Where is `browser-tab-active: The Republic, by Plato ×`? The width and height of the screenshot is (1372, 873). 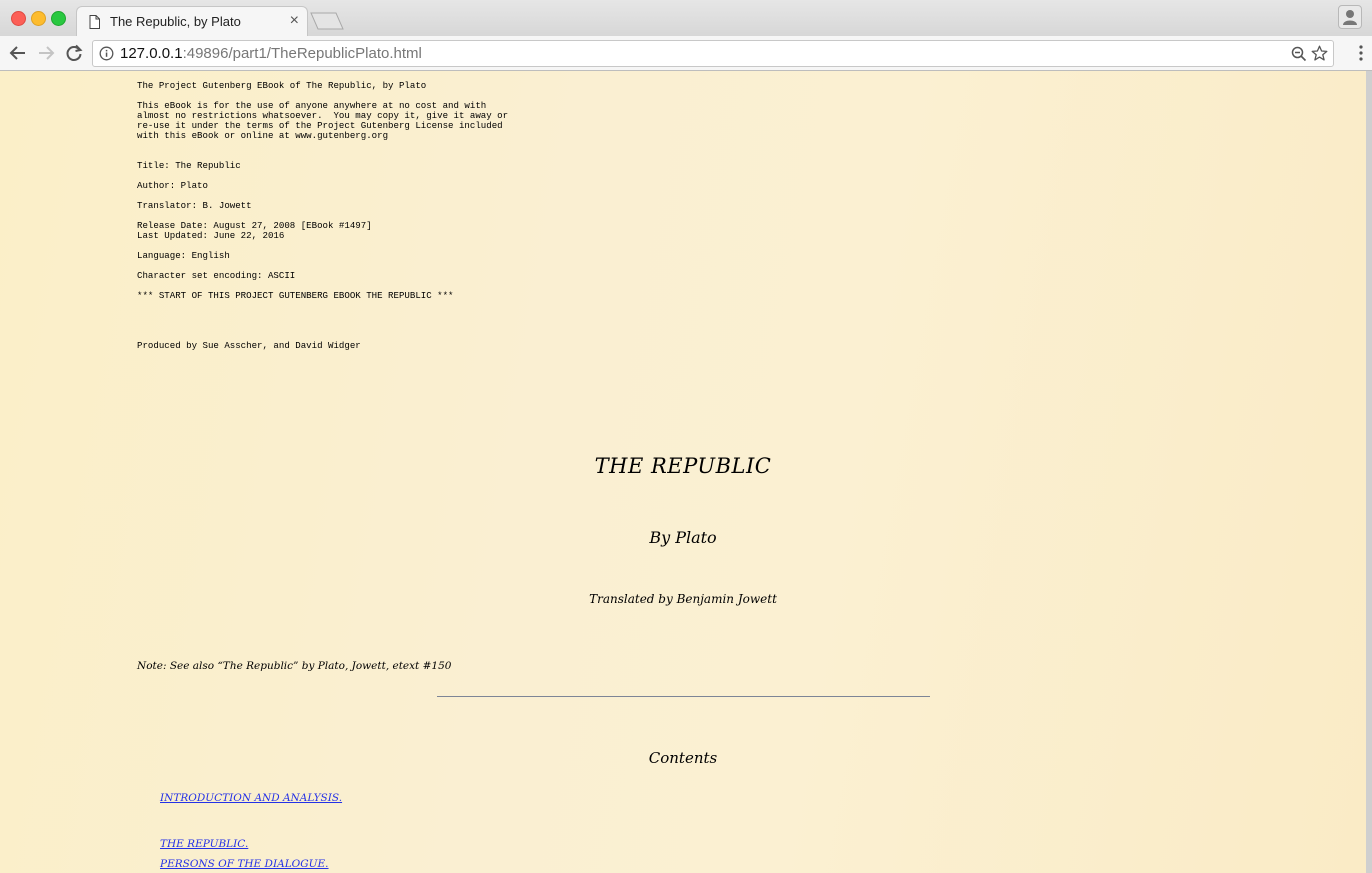 browser-tab-active: The Republic, by Plato × is located at coordinates (192, 21).